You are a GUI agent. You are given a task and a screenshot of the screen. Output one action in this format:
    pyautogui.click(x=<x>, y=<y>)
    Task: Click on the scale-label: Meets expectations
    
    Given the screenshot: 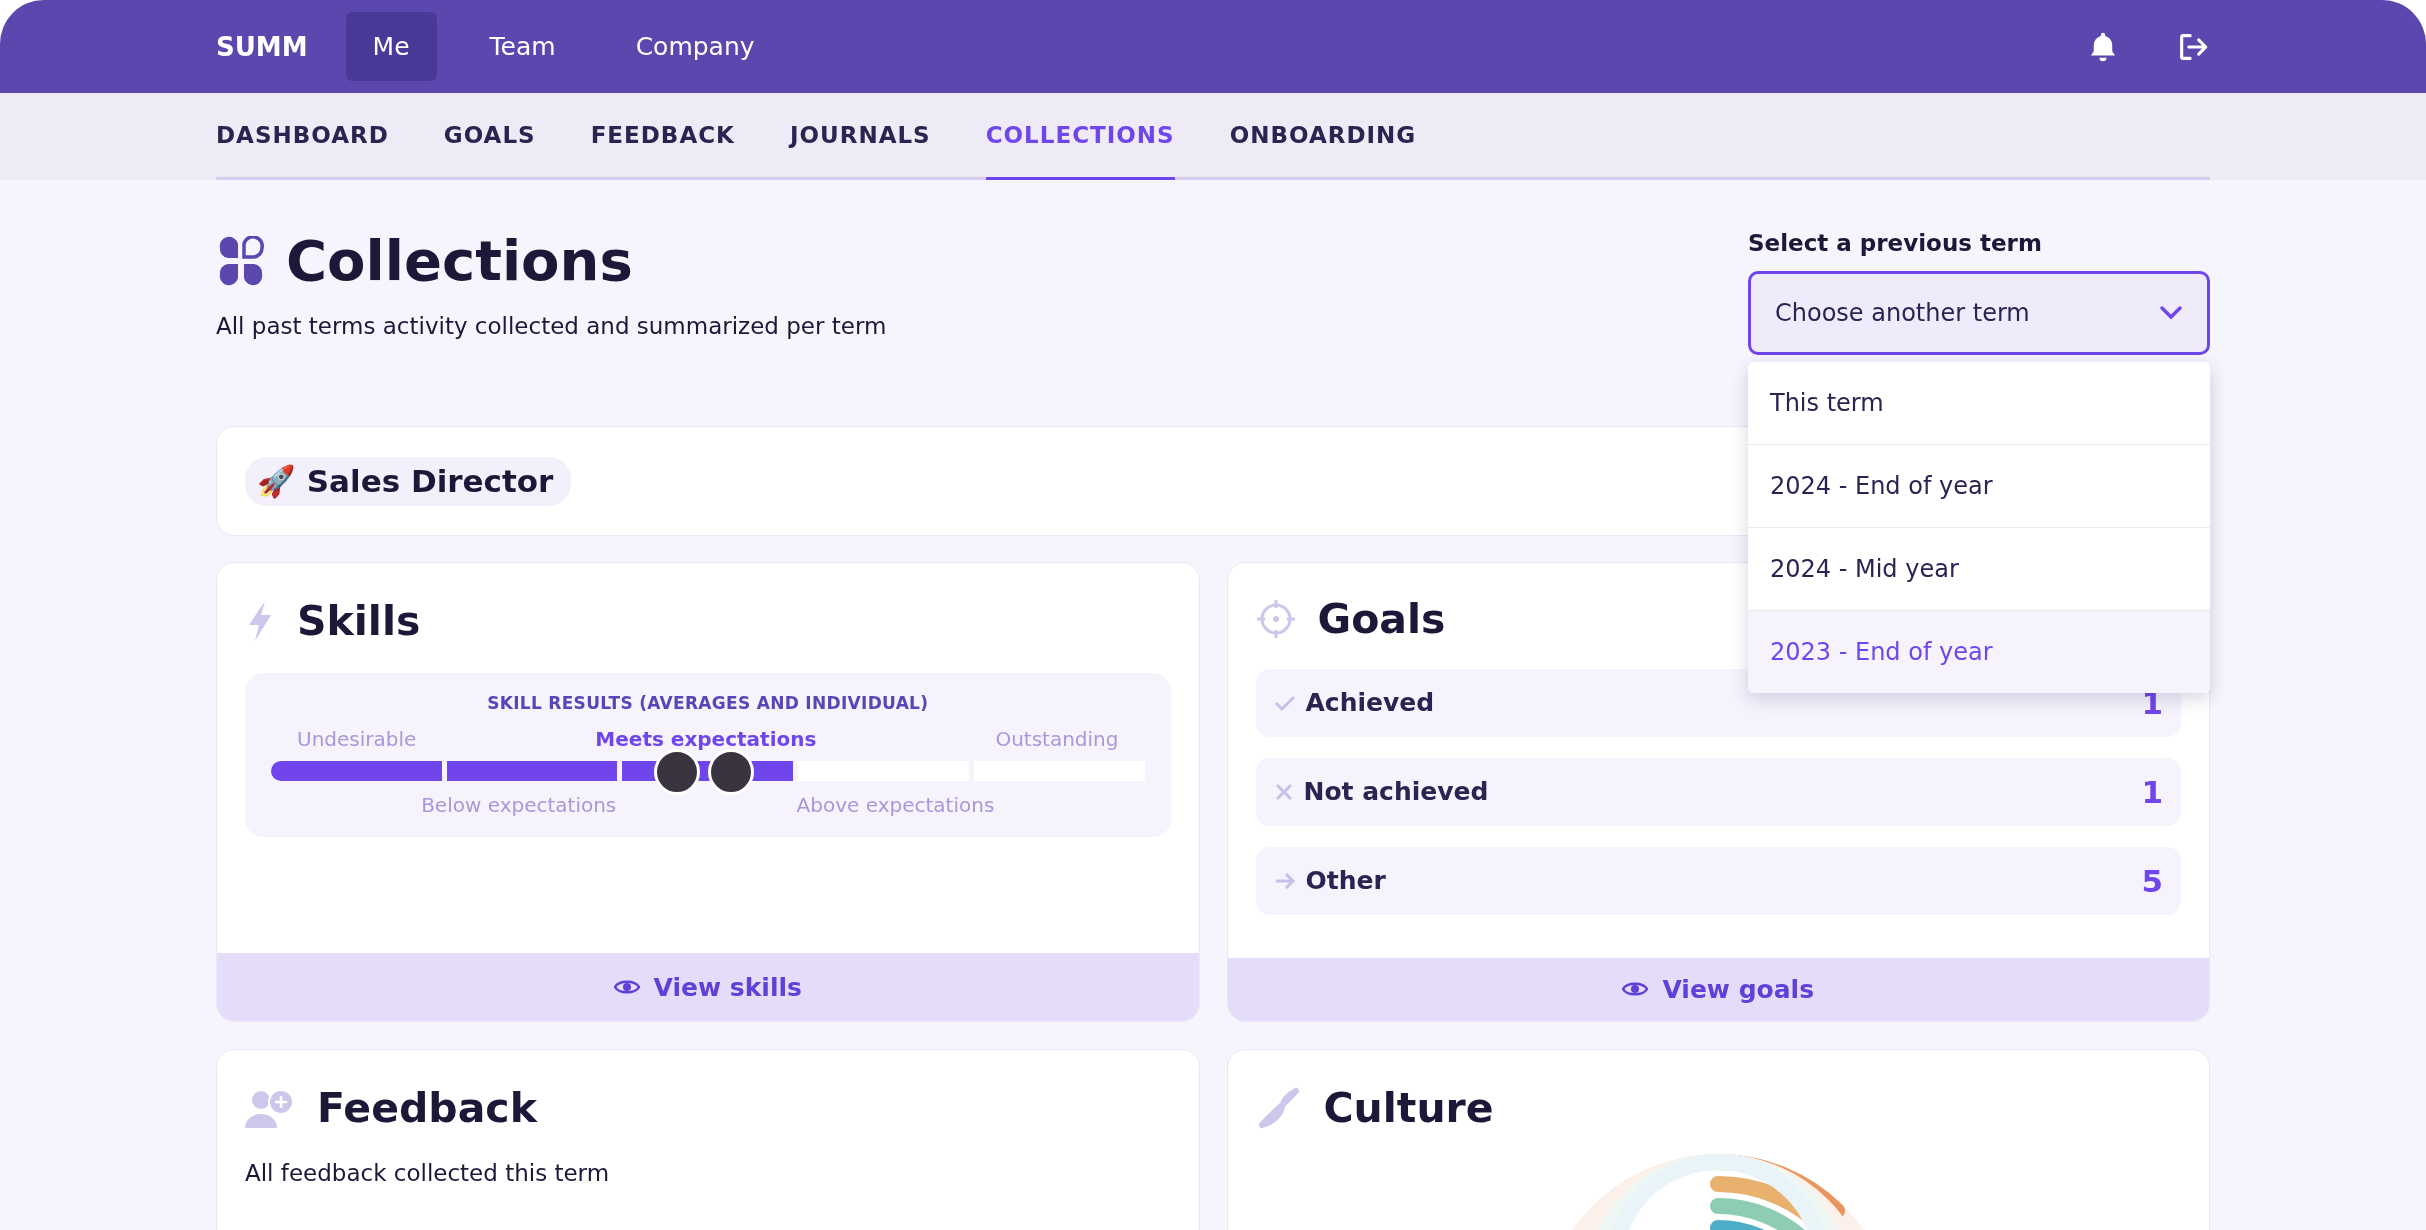 What is the action you would take?
    pyautogui.click(x=706, y=739)
    